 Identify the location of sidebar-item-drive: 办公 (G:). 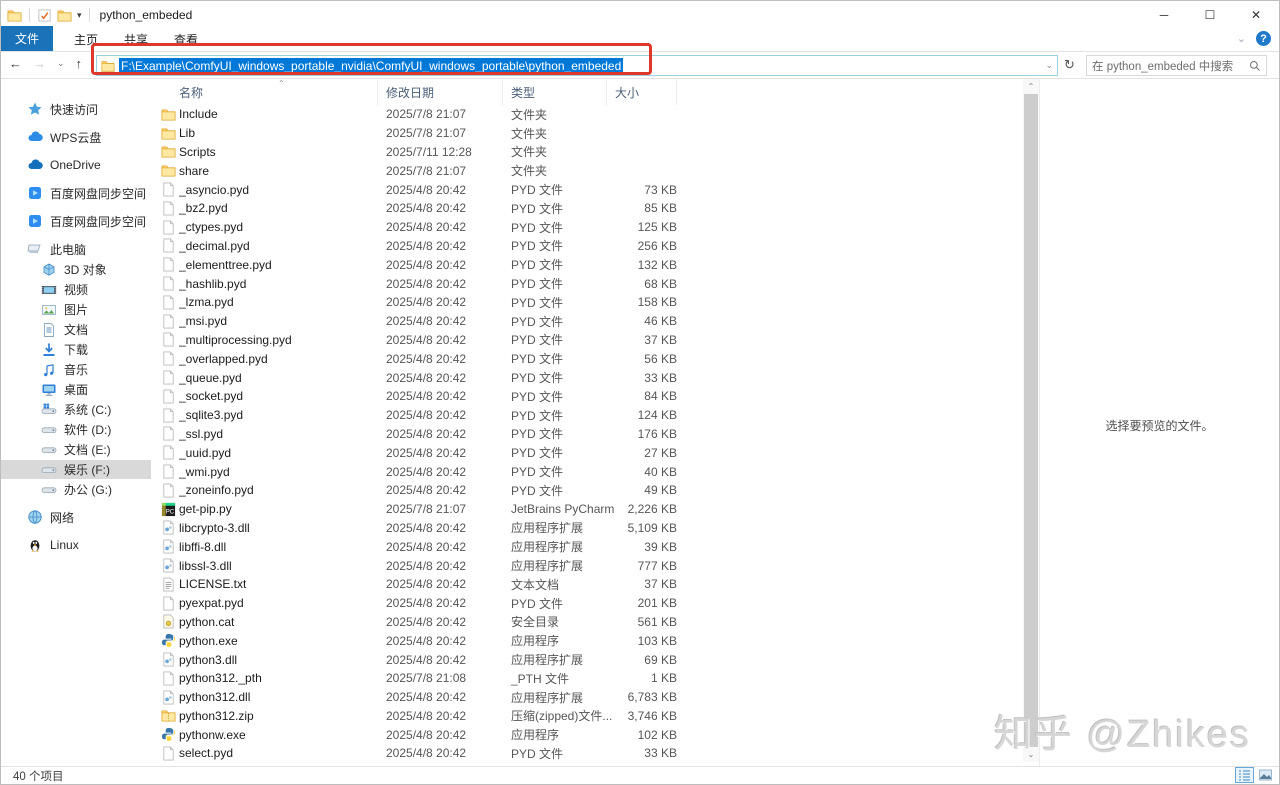
(76, 489).